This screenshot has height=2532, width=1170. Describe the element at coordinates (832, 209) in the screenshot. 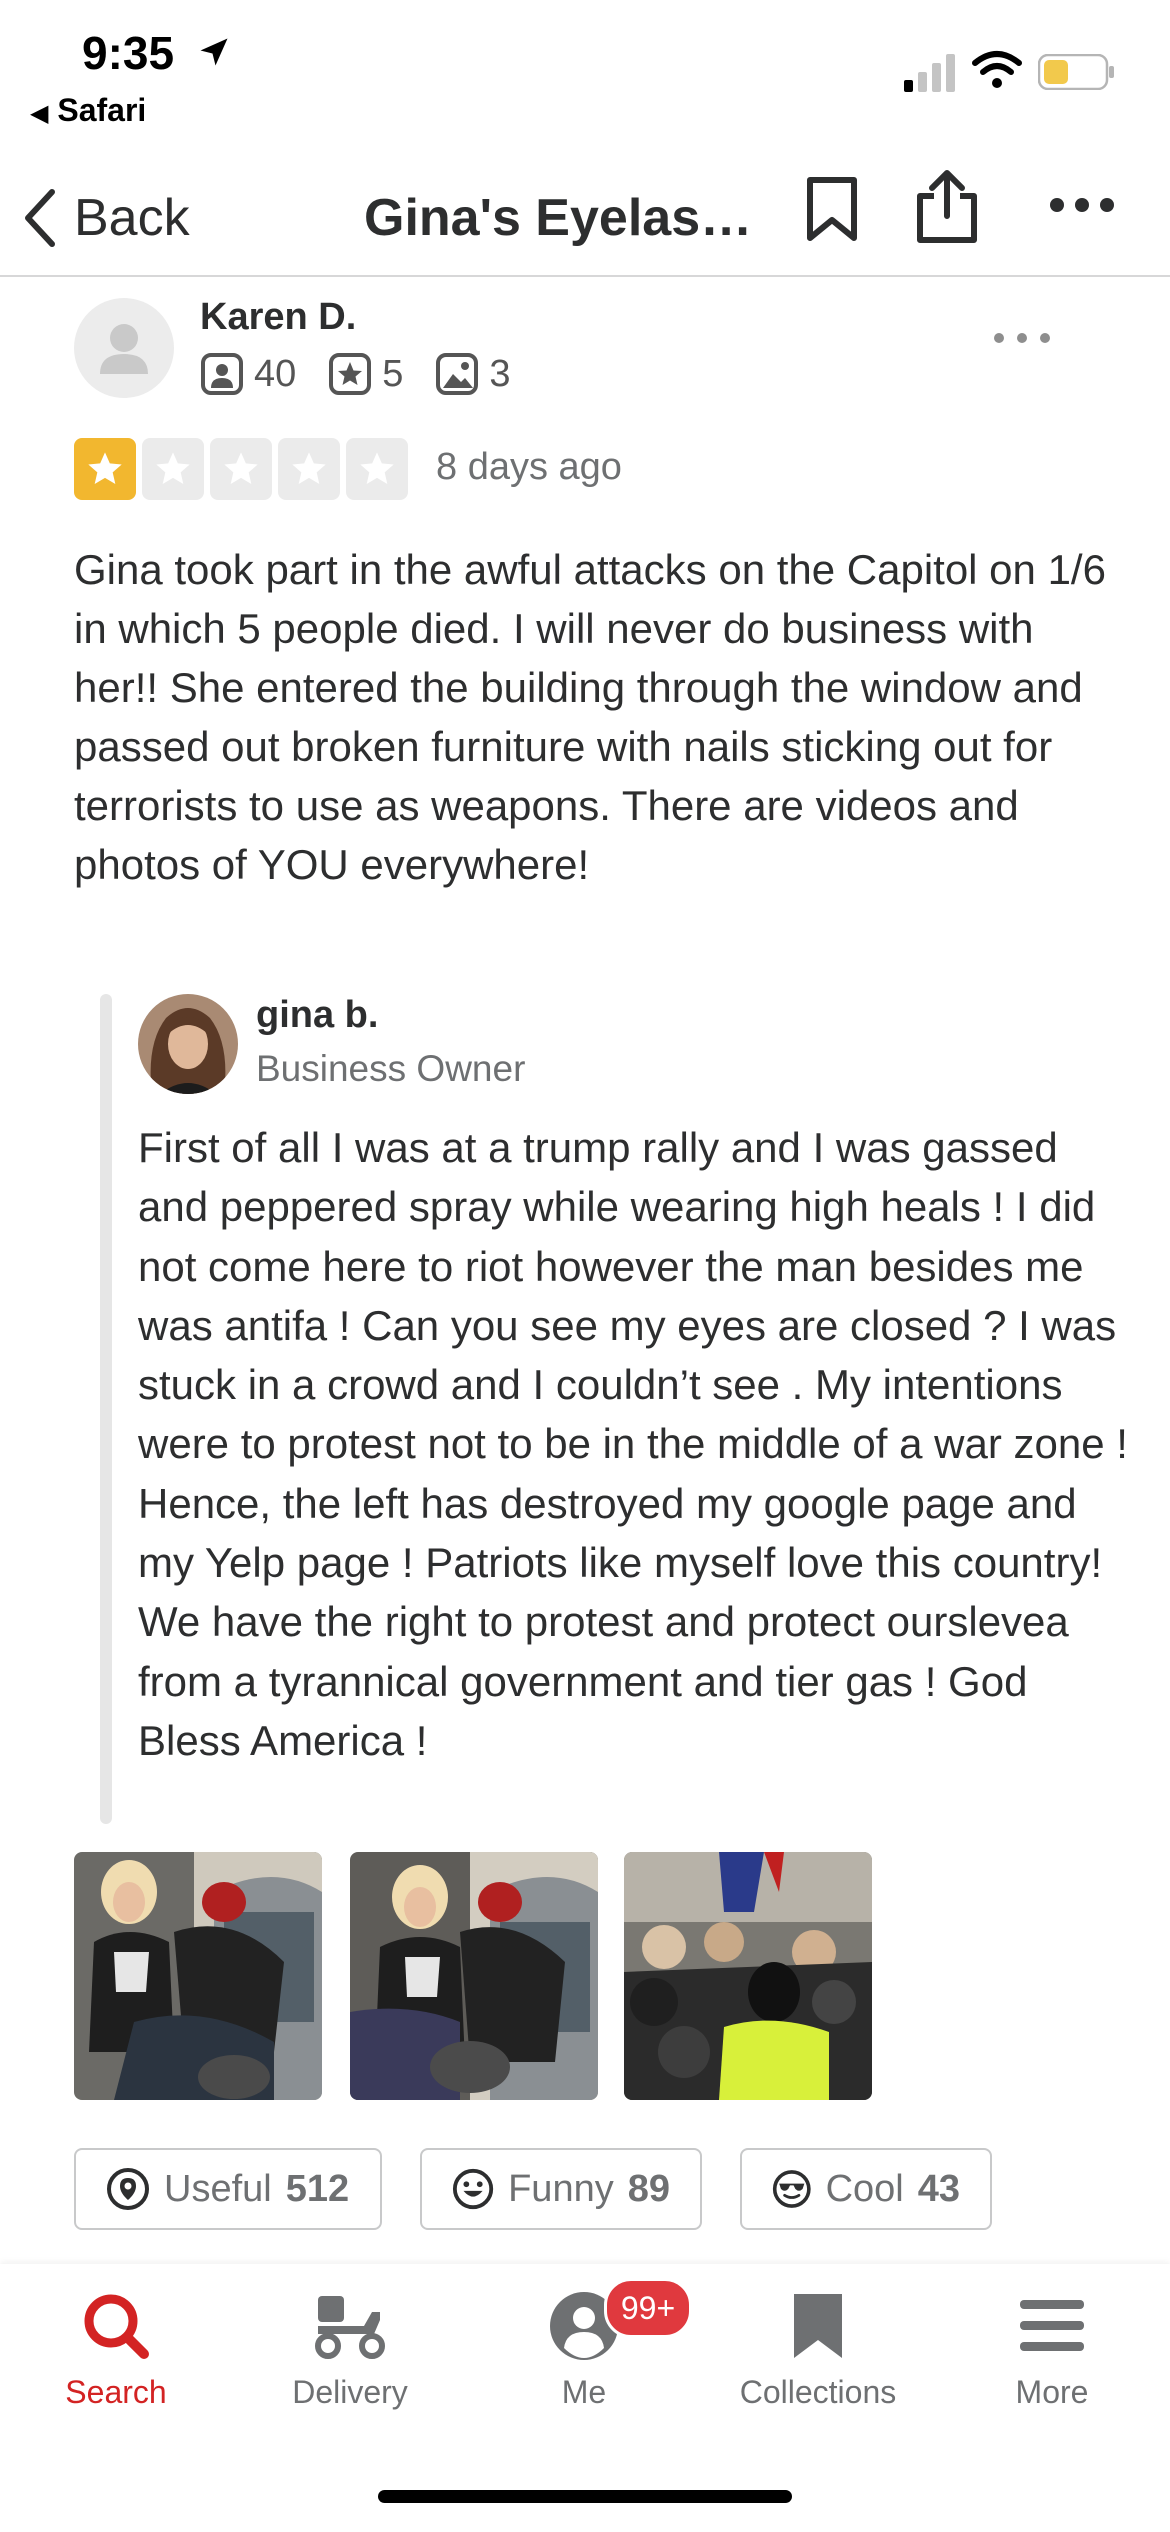

I see `bookmark-icon` at that location.